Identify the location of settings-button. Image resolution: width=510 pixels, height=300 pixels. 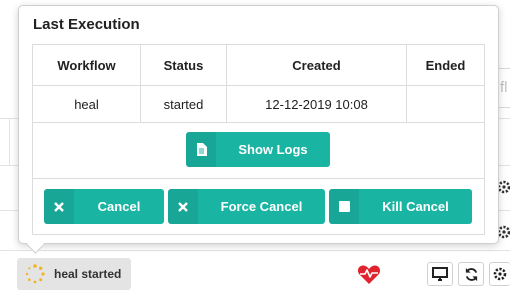
(499, 274).